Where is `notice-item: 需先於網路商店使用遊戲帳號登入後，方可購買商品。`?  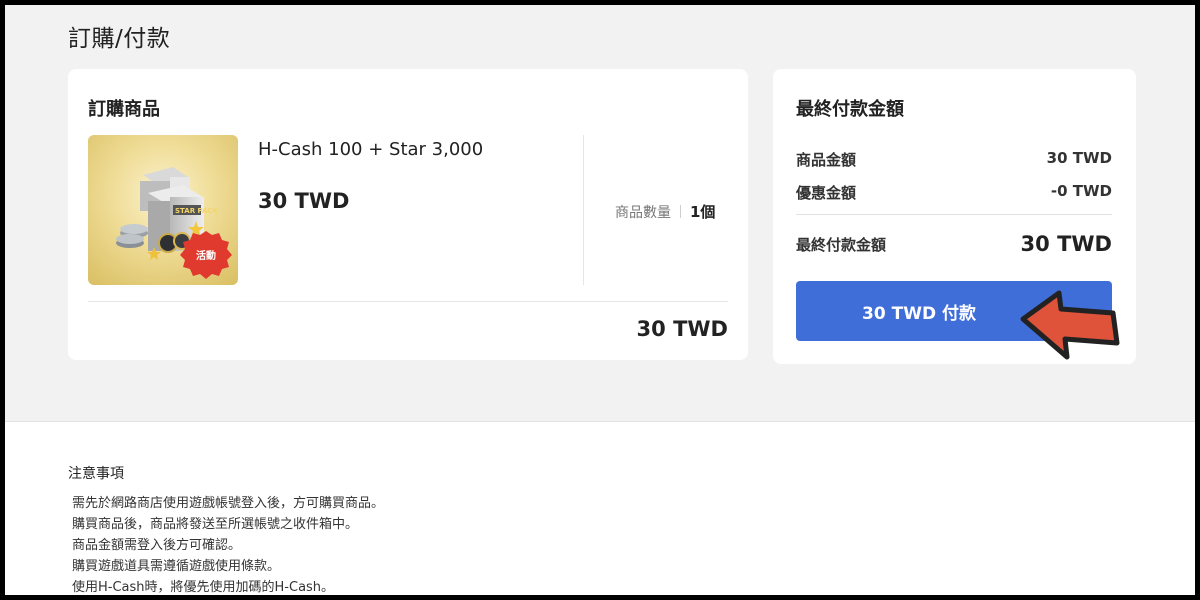 notice-item: 需先於網路商店使用遊戲帳號登入後，方可購買商品。 is located at coordinates (228, 503).